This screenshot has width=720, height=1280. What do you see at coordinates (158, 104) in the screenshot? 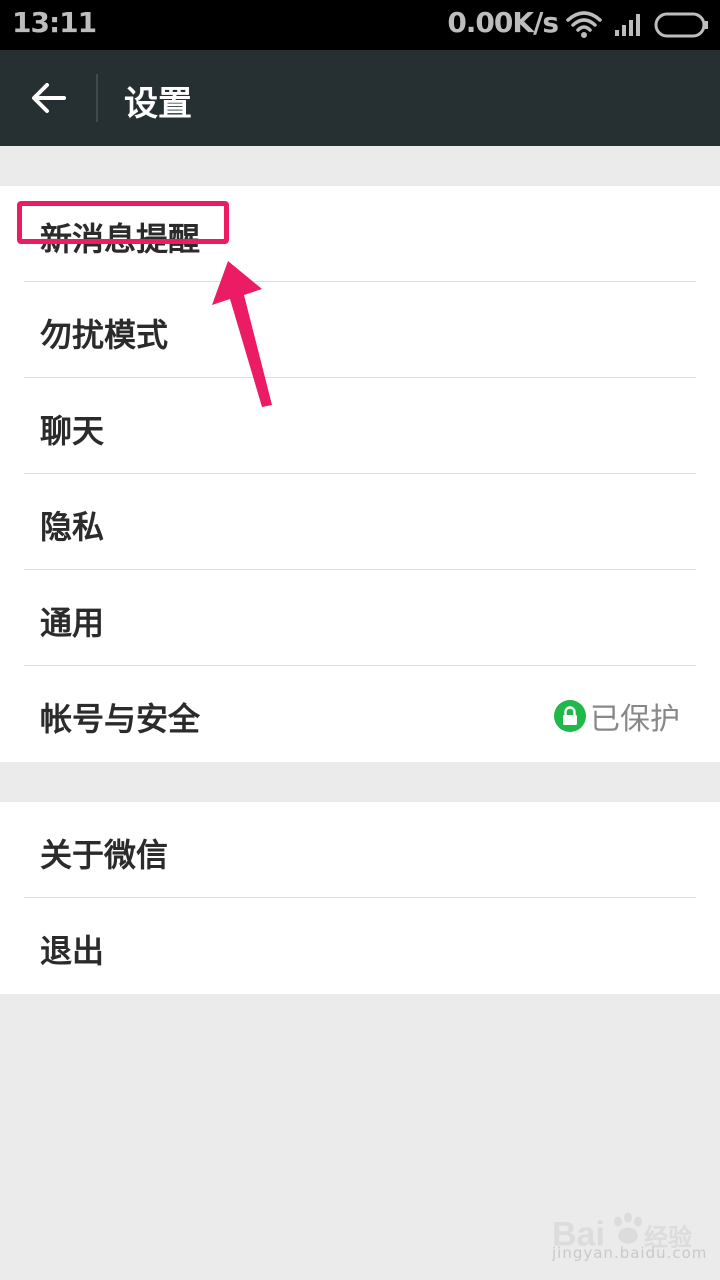
I see `page-title: 设置` at bounding box center [158, 104].